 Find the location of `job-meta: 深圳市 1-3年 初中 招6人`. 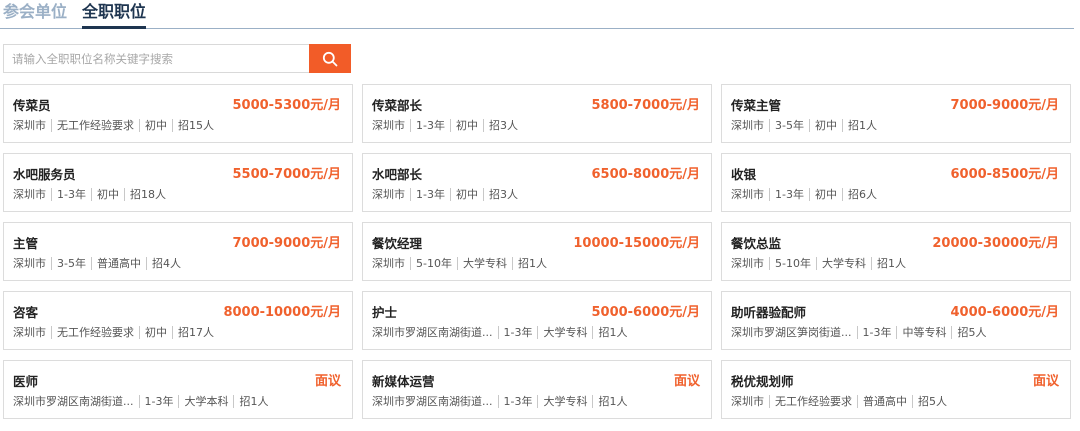

job-meta: 深圳市 1-3年 初中 招6人 is located at coordinates (806, 194).